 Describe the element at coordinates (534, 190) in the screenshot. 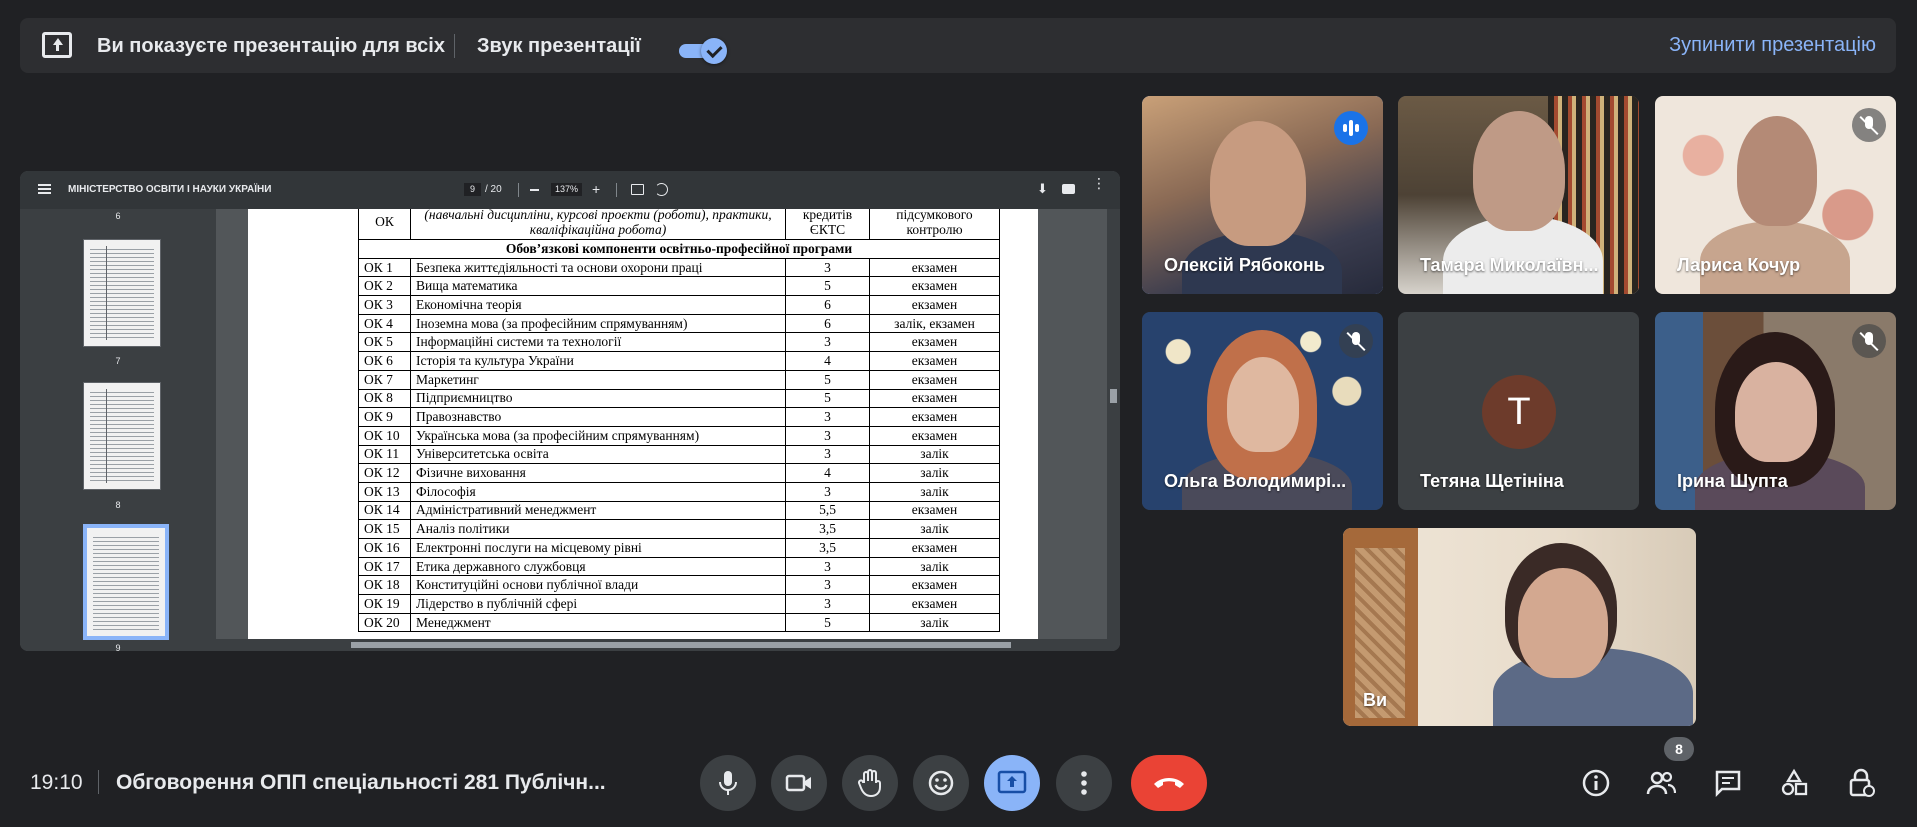

I see `zoom-out-icon` at that location.